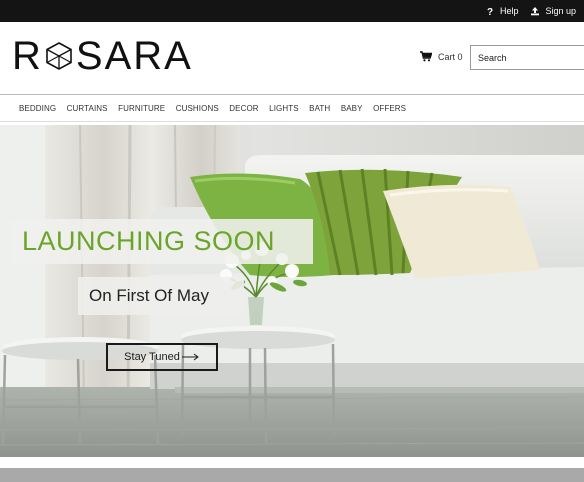 Image resolution: width=584 pixels, height=482 pixels. What do you see at coordinates (87, 108) in the screenshot?
I see `nav-item-curtains: CURTAINS` at bounding box center [87, 108].